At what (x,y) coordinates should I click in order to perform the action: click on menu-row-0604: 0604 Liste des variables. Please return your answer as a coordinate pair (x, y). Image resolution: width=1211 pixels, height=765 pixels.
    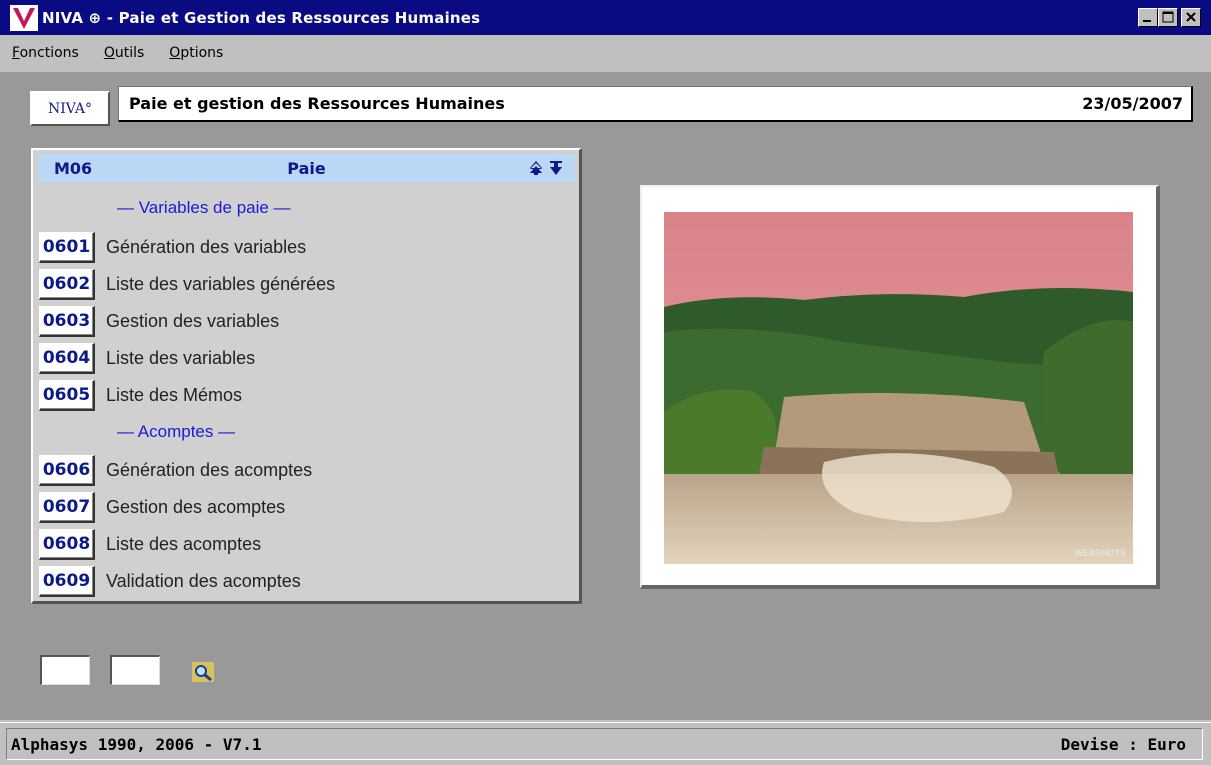
    Looking at the image, I should click on (147, 358).